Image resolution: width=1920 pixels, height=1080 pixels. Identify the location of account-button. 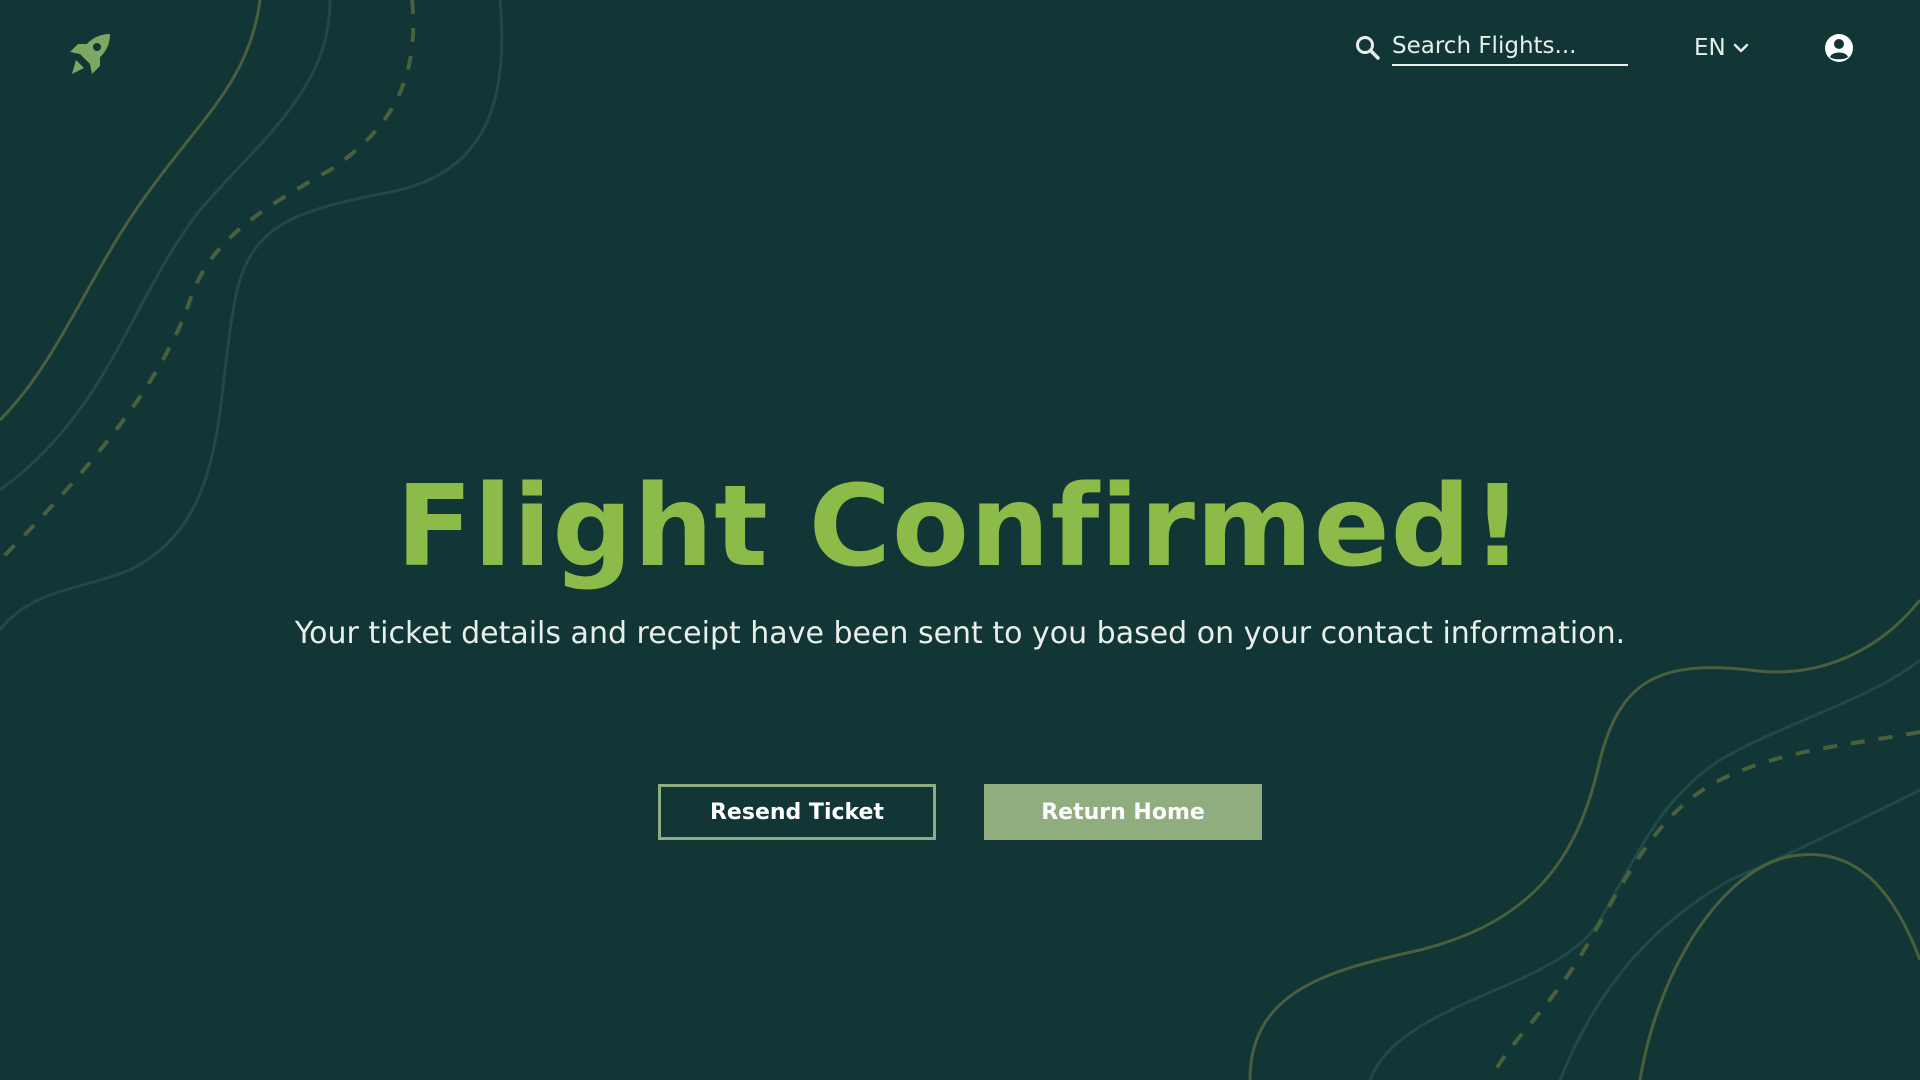
(1839, 48).